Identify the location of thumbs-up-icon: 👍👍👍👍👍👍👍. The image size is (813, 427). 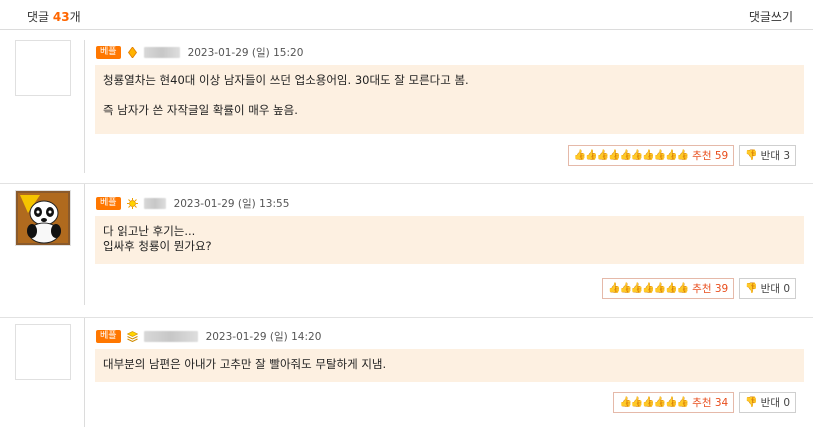
(648, 288).